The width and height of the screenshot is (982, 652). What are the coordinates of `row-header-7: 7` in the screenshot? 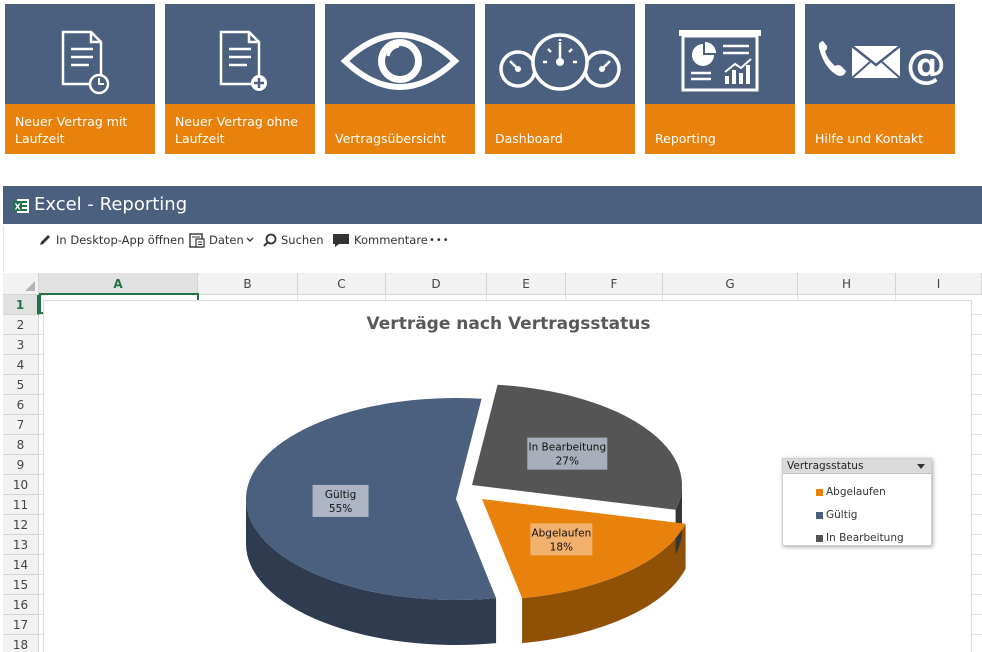 It's located at (21, 425).